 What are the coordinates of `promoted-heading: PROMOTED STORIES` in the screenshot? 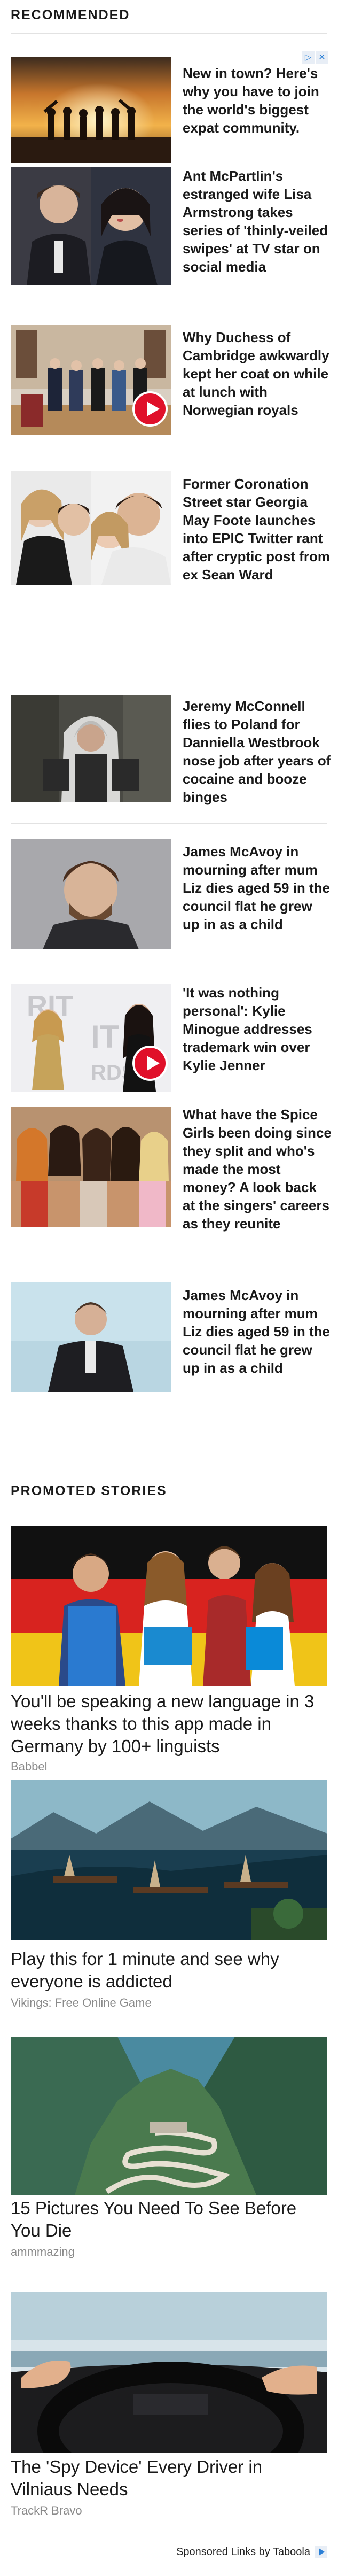 It's located at (89, 1490).